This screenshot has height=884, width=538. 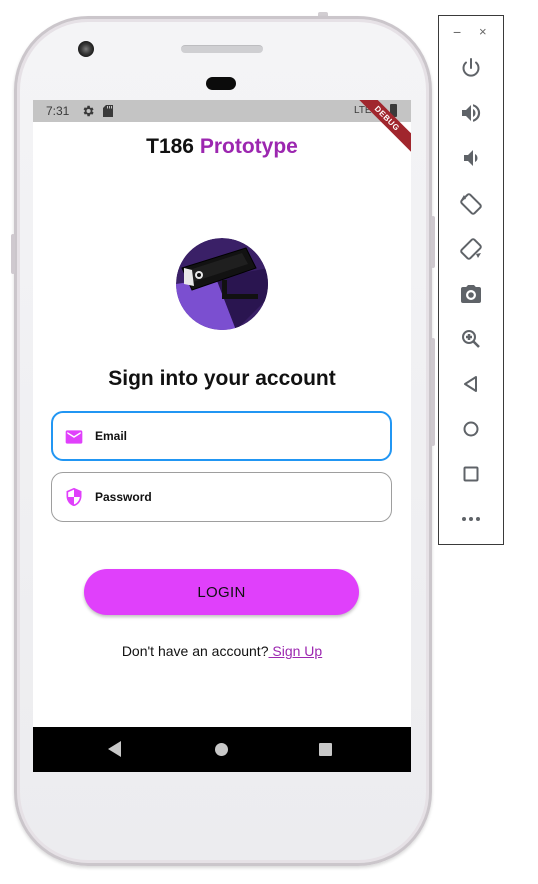 What do you see at coordinates (325, 749) in the screenshot?
I see `nav-recents-icon` at bounding box center [325, 749].